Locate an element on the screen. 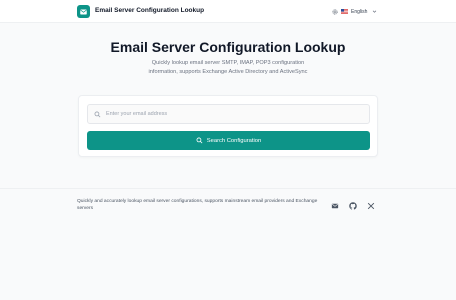 This screenshot has height=300, width=456. us-flag-icon is located at coordinates (344, 11).